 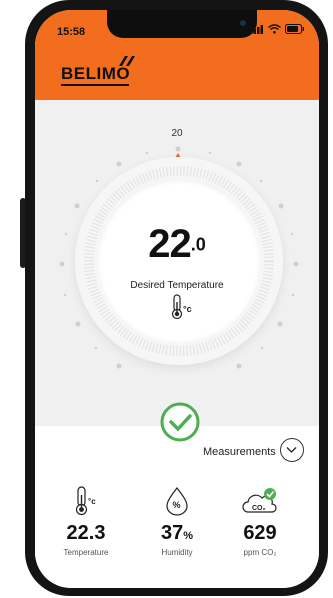 What do you see at coordinates (260, 533) in the screenshot?
I see `metric-value: 629` at bounding box center [260, 533].